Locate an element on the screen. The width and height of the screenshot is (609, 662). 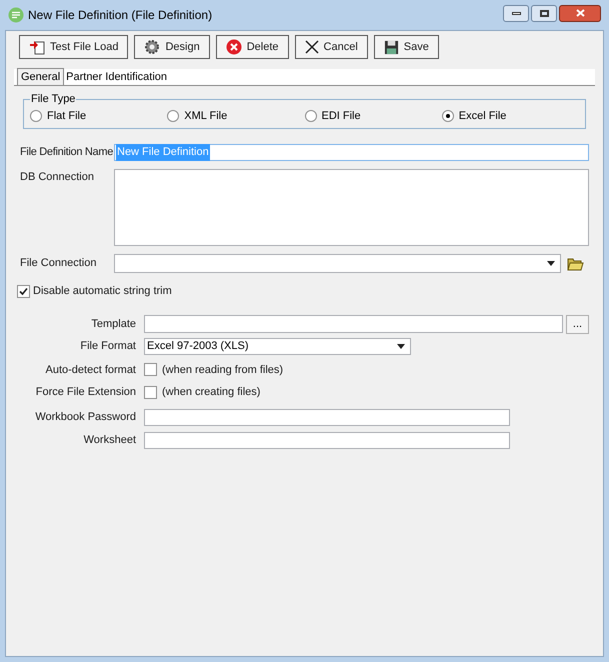
close-button is located at coordinates (580, 13).